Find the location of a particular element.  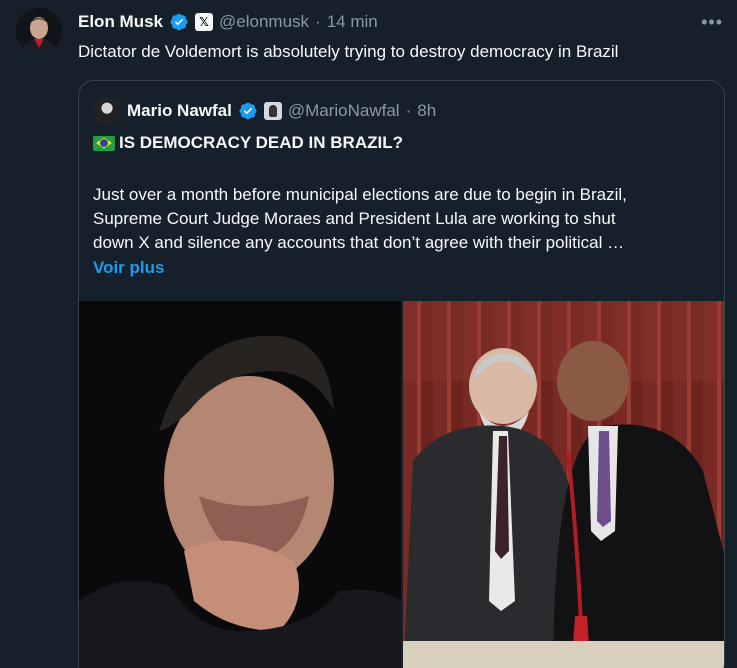

author-name: Elon Musk is located at coordinates (120, 22).